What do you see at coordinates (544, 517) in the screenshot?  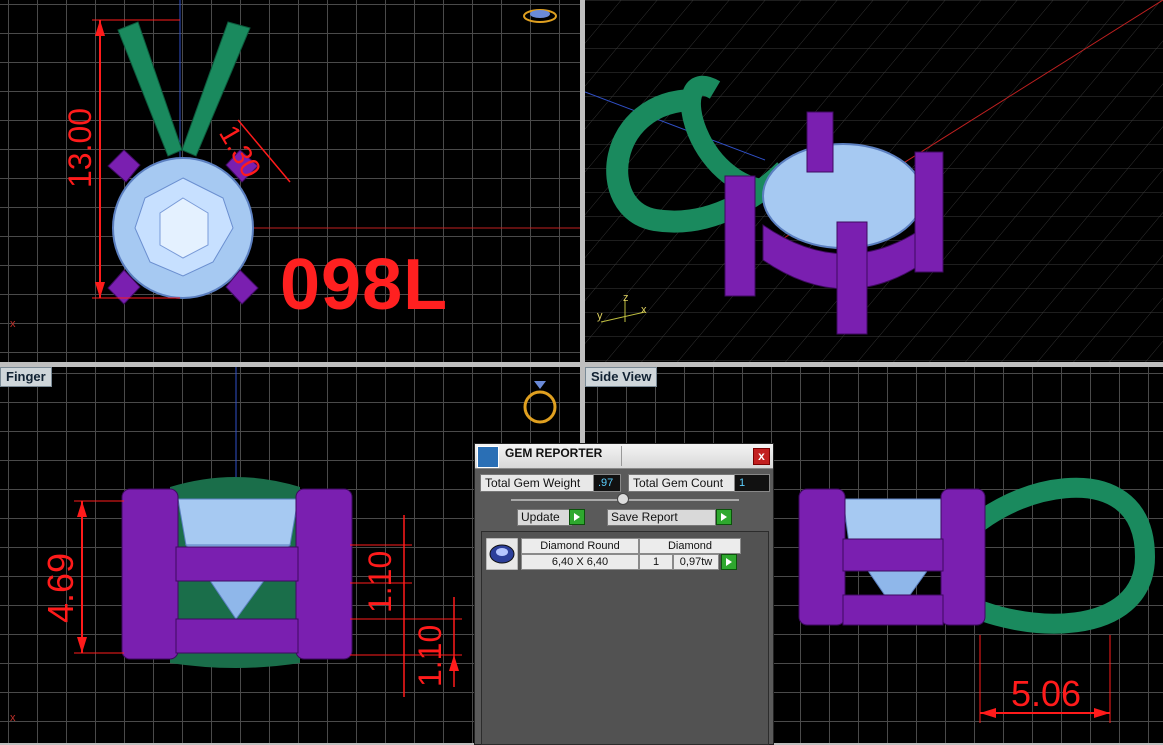 I see `update-button: Update` at bounding box center [544, 517].